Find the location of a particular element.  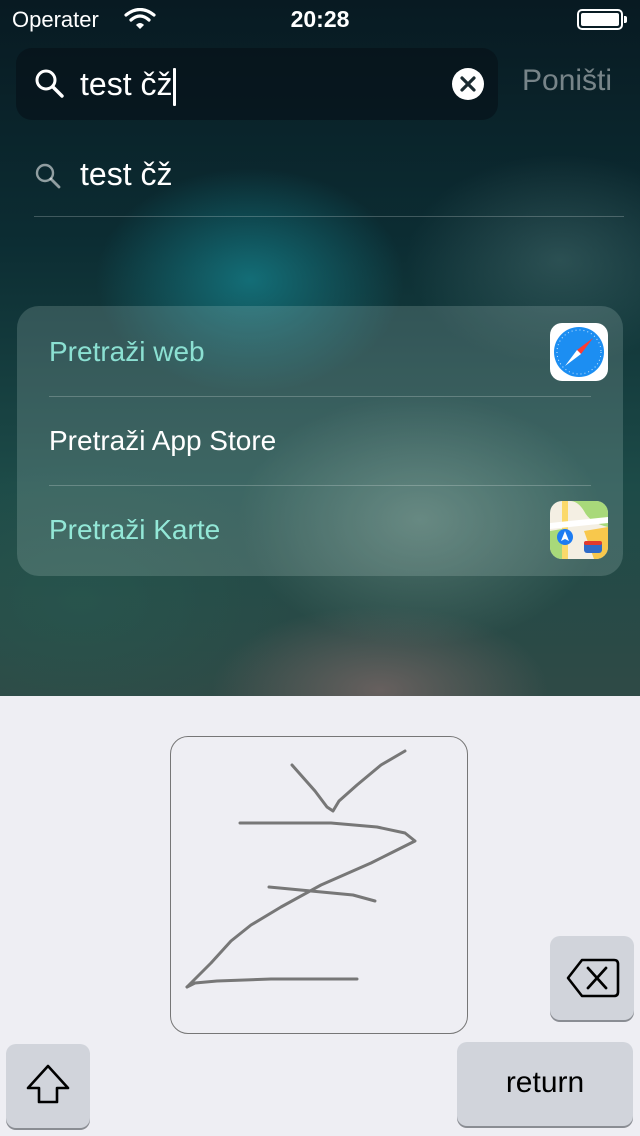

cancel-button: Poništi is located at coordinates (567, 81).